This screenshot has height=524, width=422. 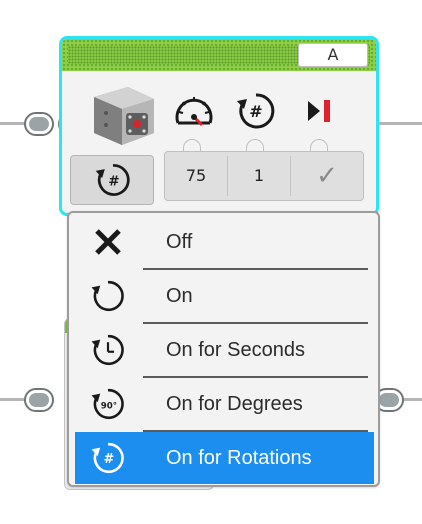 I want to click on rotations-mode-icon: #, so click(x=112, y=180).